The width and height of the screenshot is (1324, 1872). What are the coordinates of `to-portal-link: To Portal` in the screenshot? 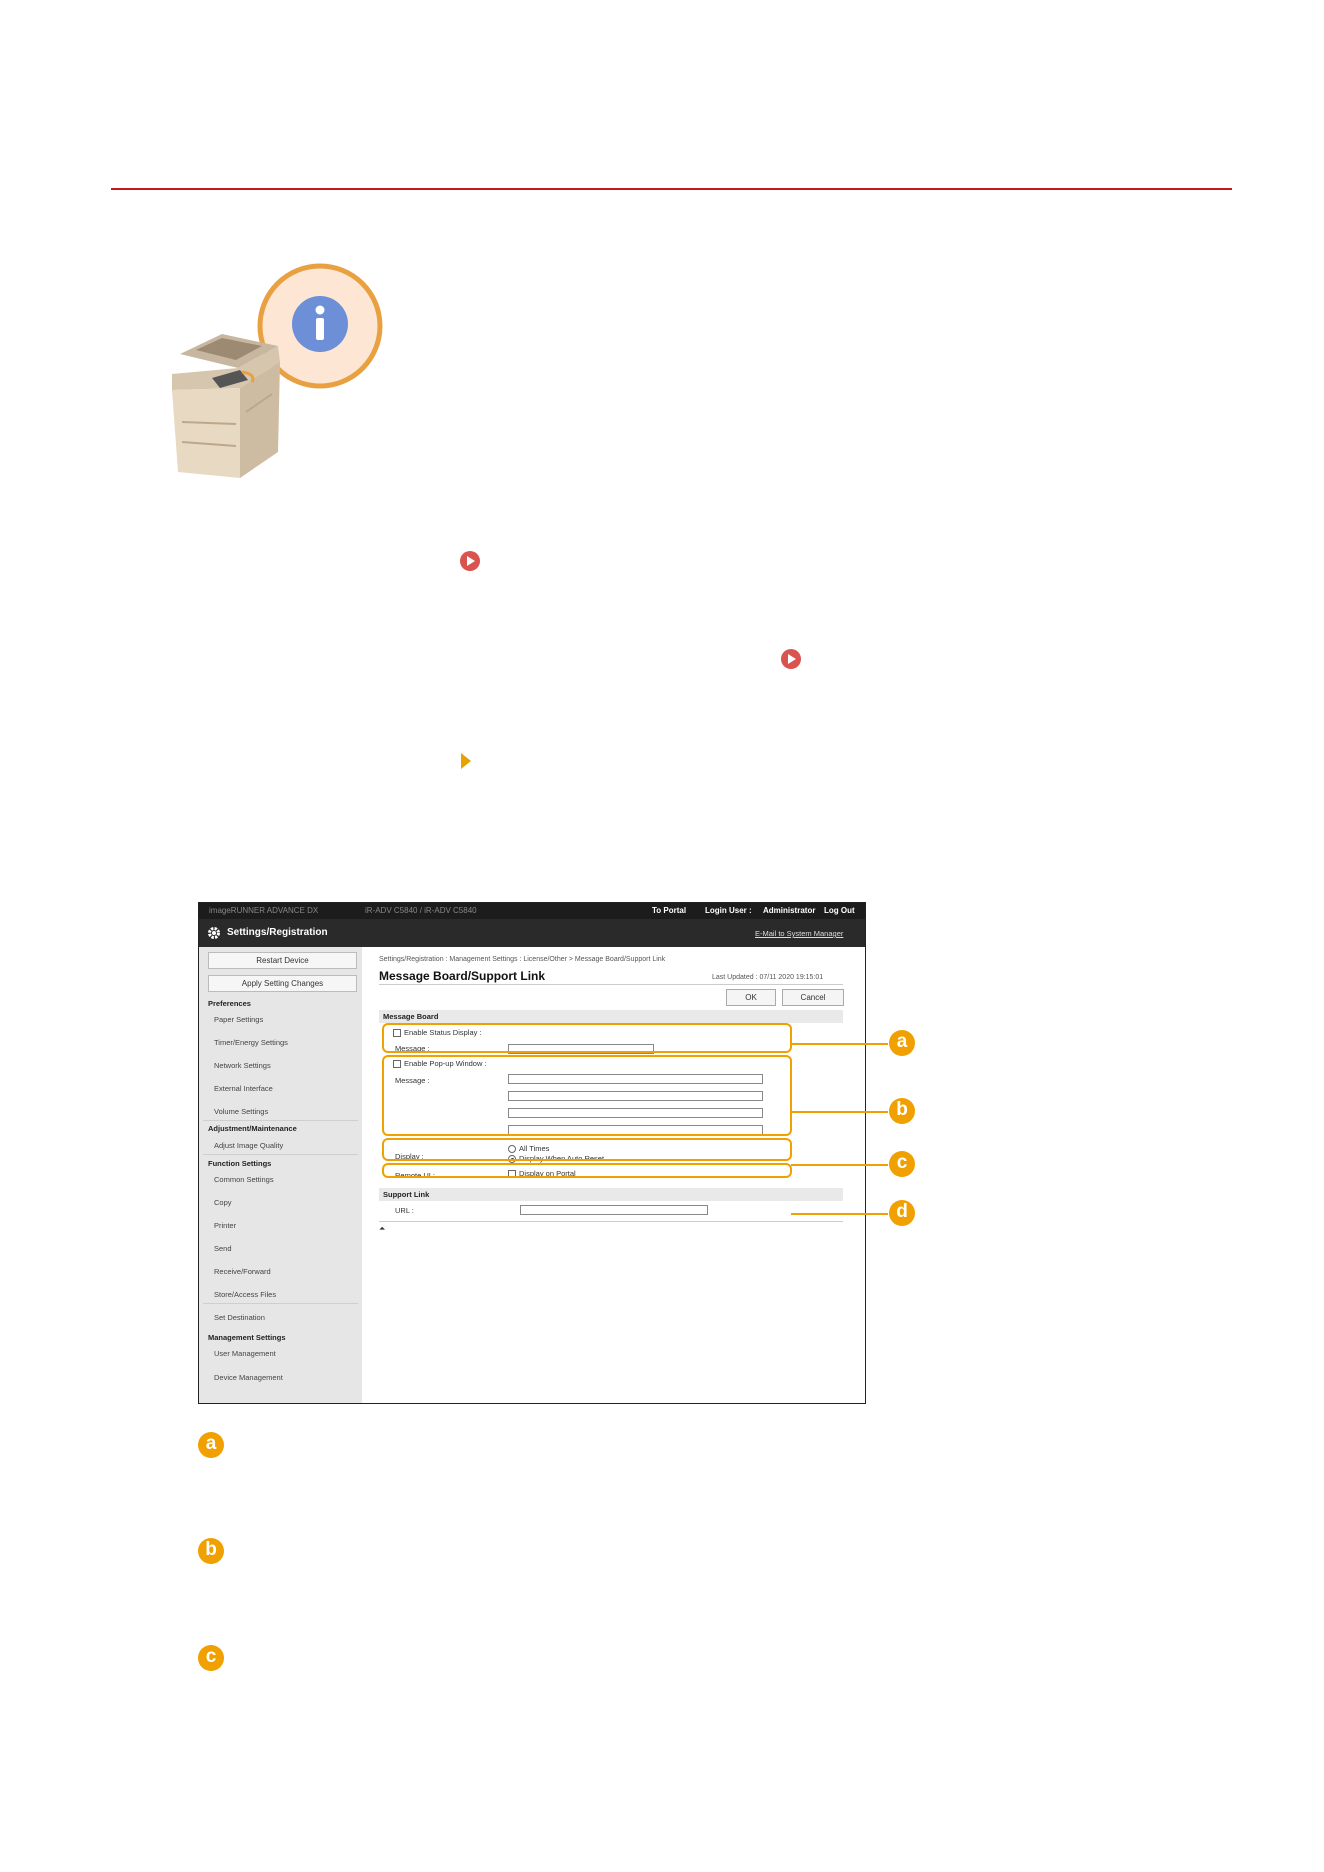 It's located at (669, 910).